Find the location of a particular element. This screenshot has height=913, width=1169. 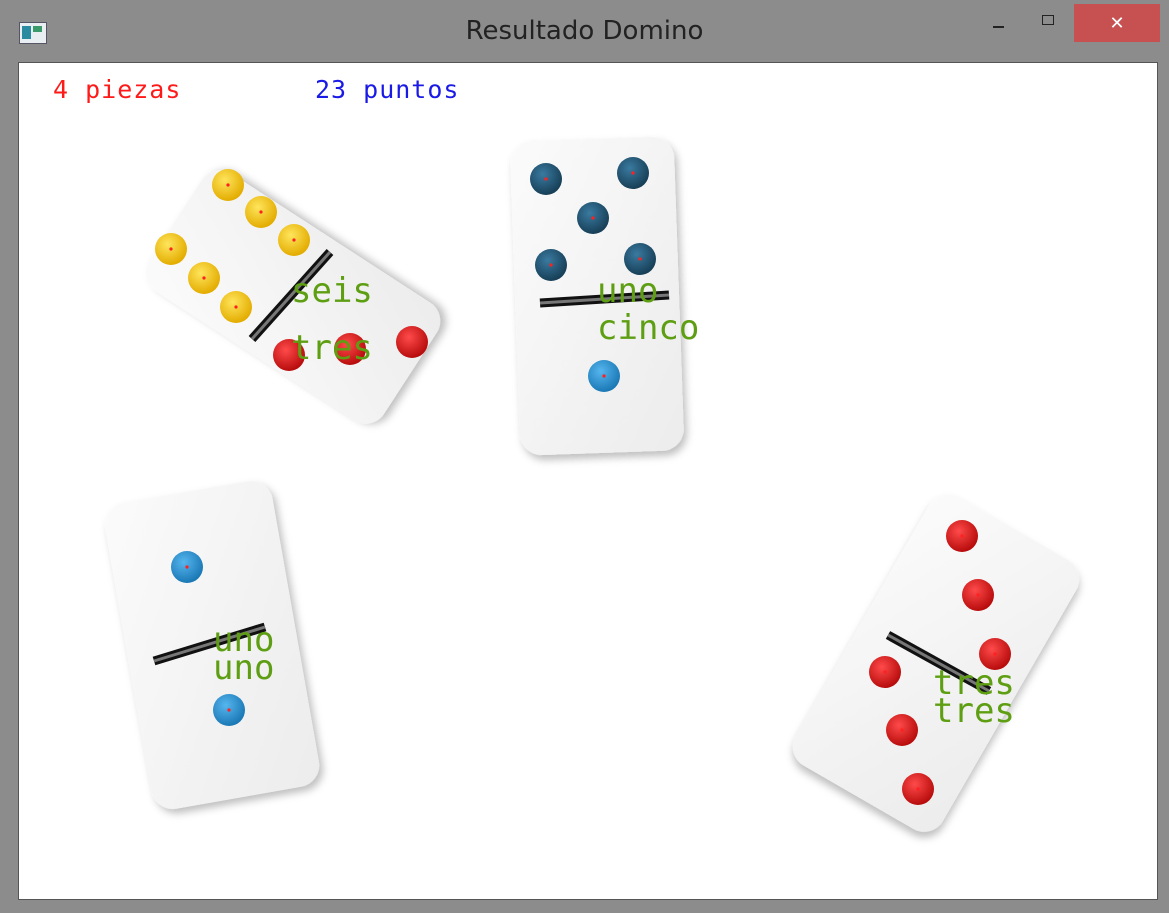

minimize-button is located at coordinates (998, 23).